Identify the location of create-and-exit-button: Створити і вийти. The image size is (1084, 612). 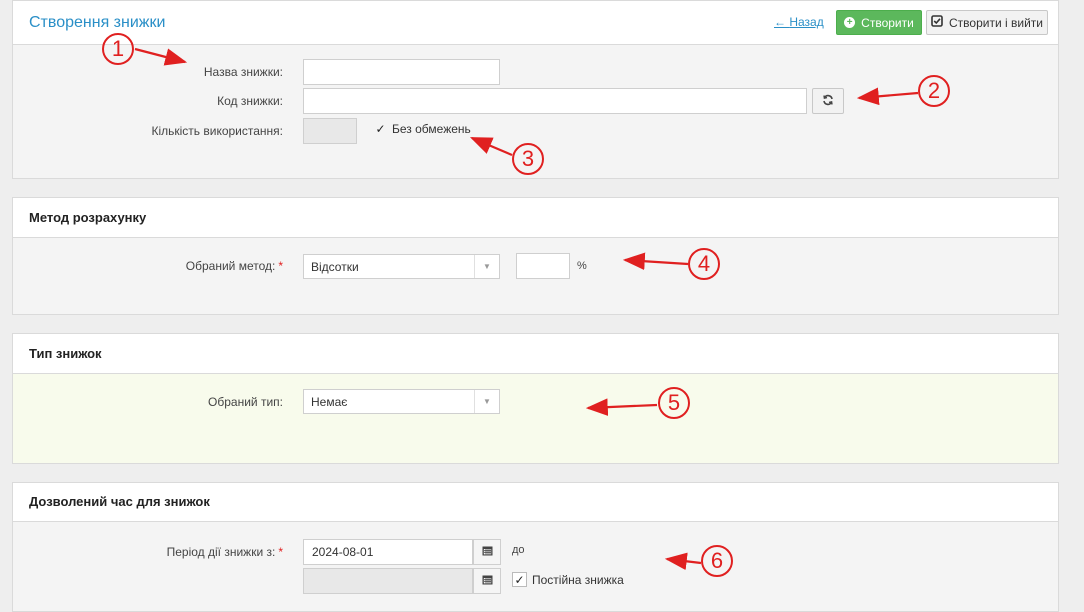
(987, 22).